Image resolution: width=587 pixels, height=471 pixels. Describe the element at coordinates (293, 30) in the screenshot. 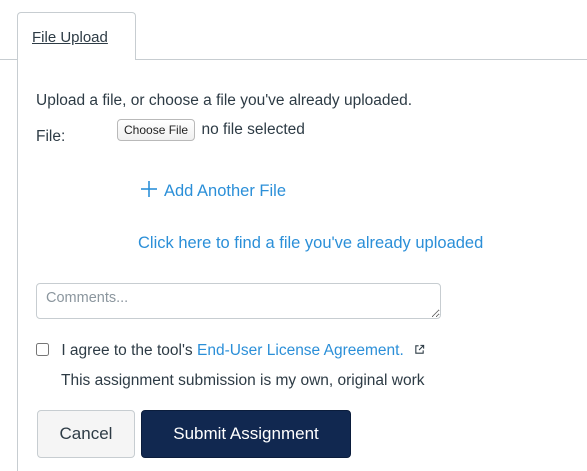

I see `tab-strip: File Upload` at that location.